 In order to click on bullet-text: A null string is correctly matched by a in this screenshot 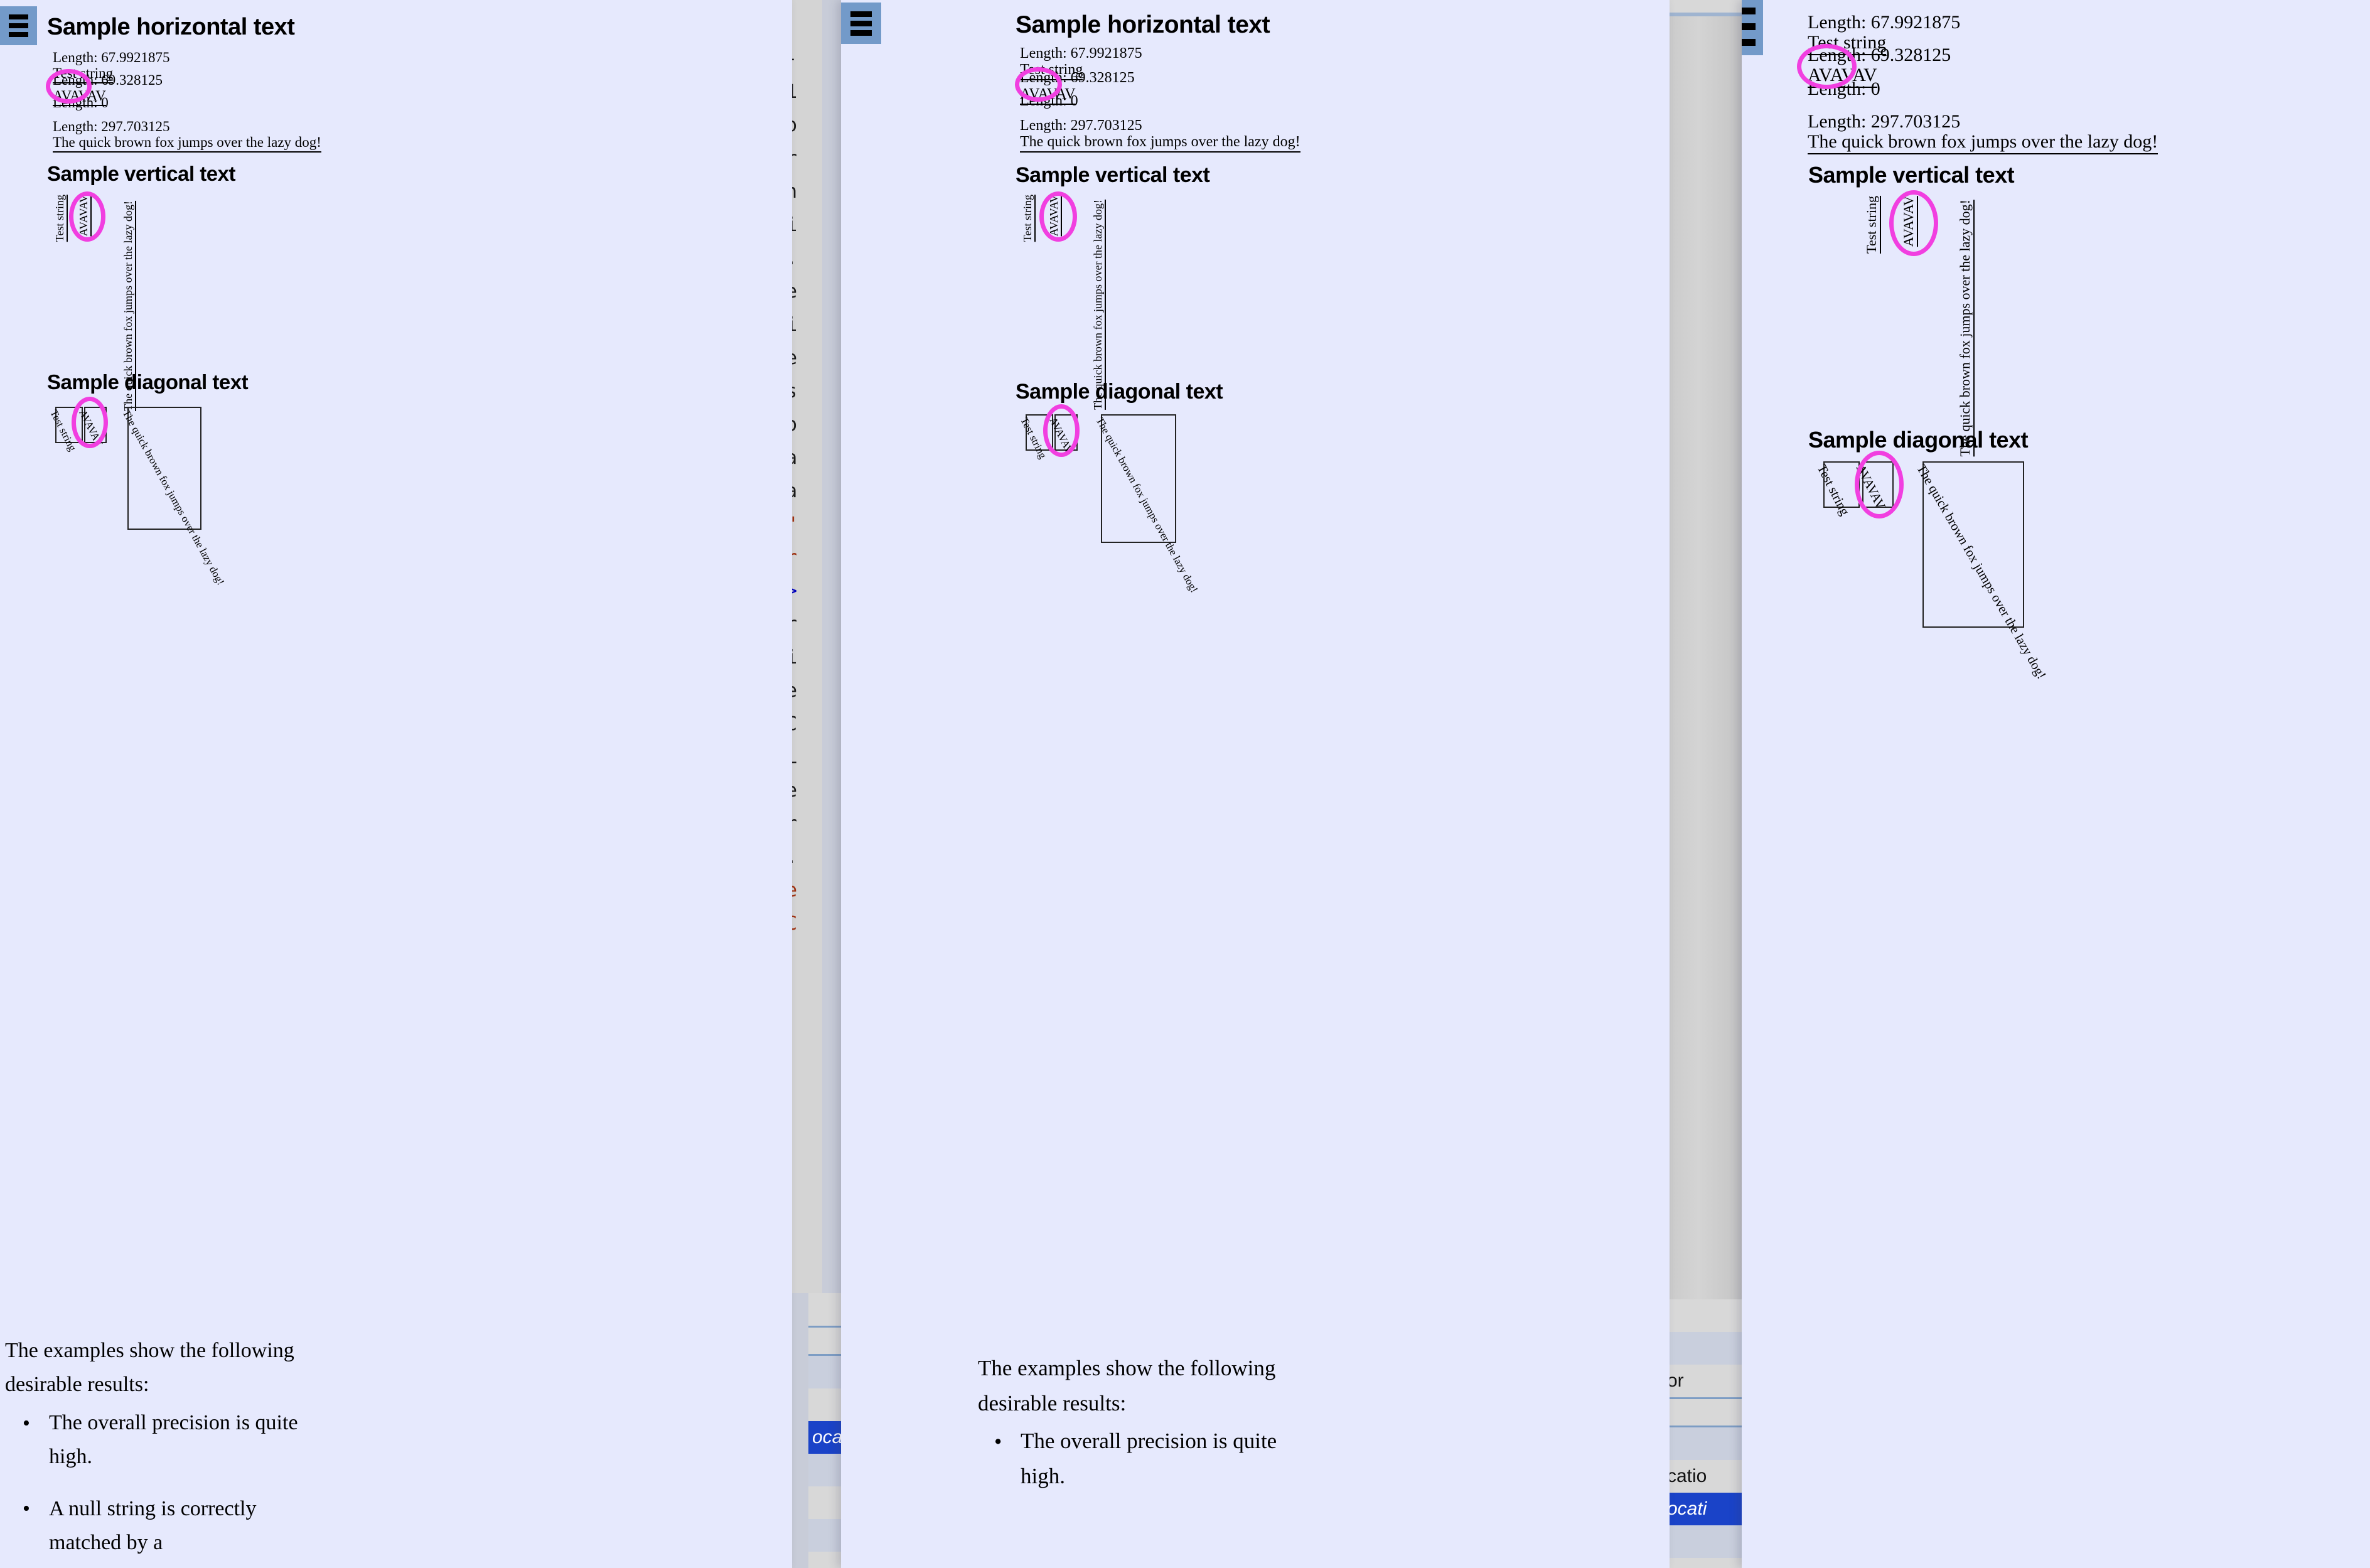, I will do `click(153, 1525)`.